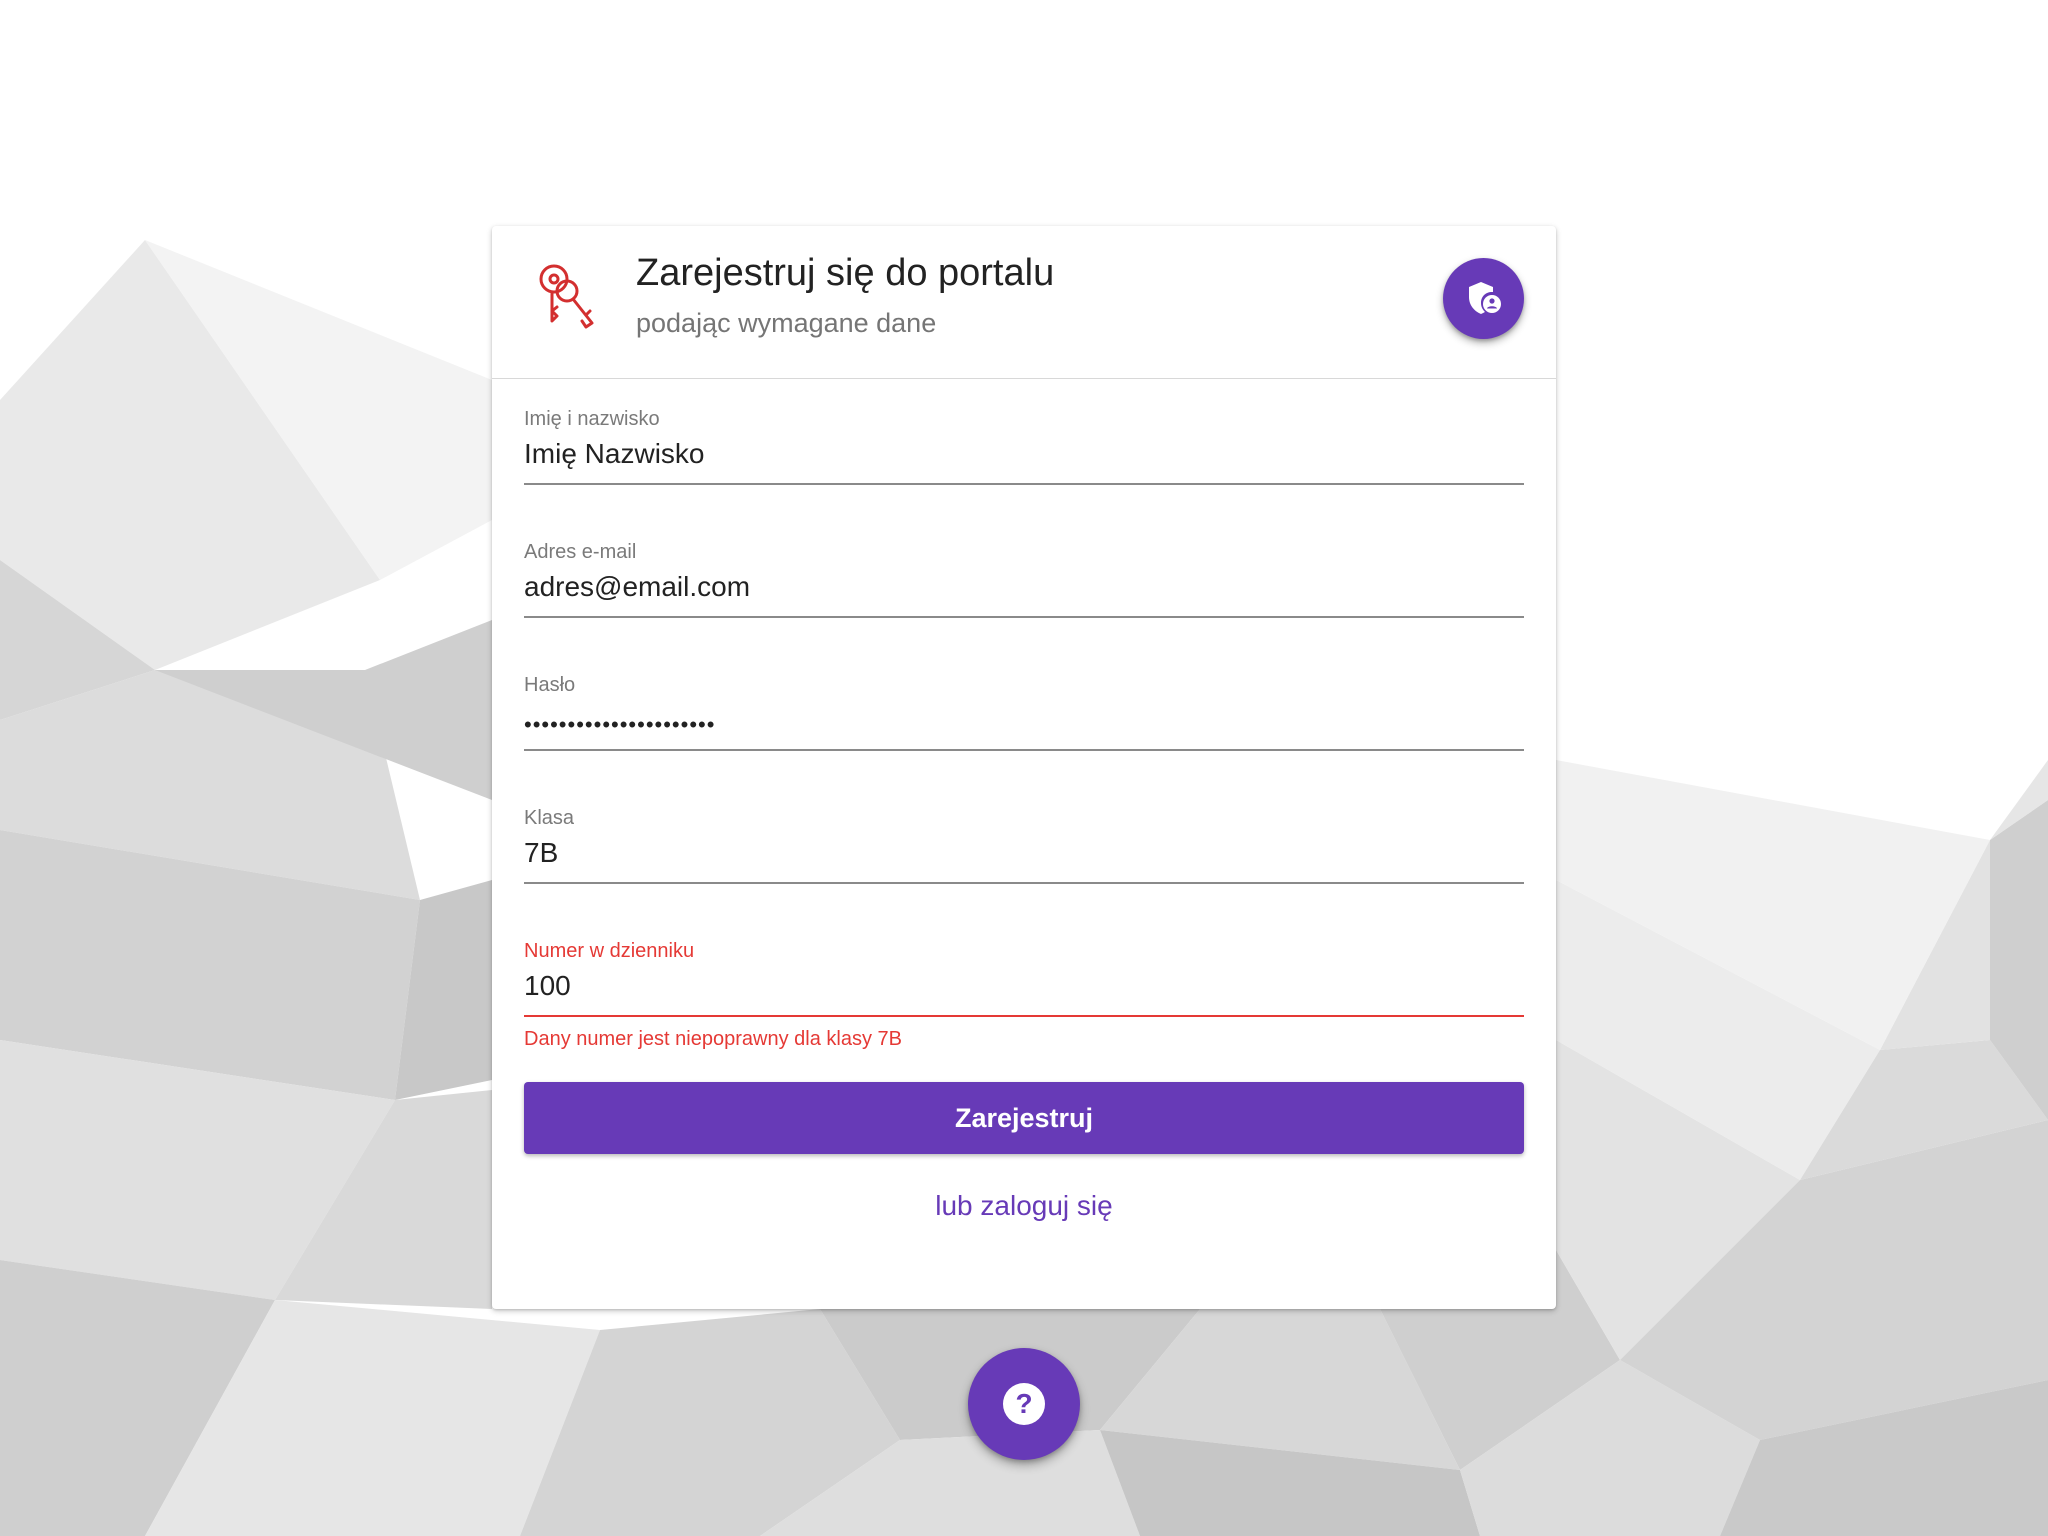  What do you see at coordinates (609, 951) in the screenshot?
I see `journal-number-label: Numer w dzienniku` at bounding box center [609, 951].